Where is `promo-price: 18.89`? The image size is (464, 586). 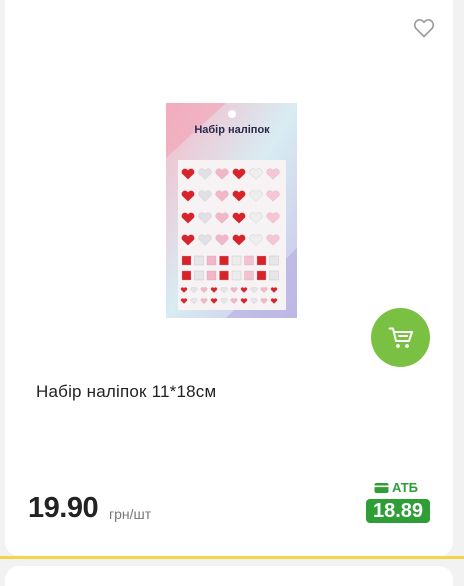
promo-price: 18.89 is located at coordinates (398, 511).